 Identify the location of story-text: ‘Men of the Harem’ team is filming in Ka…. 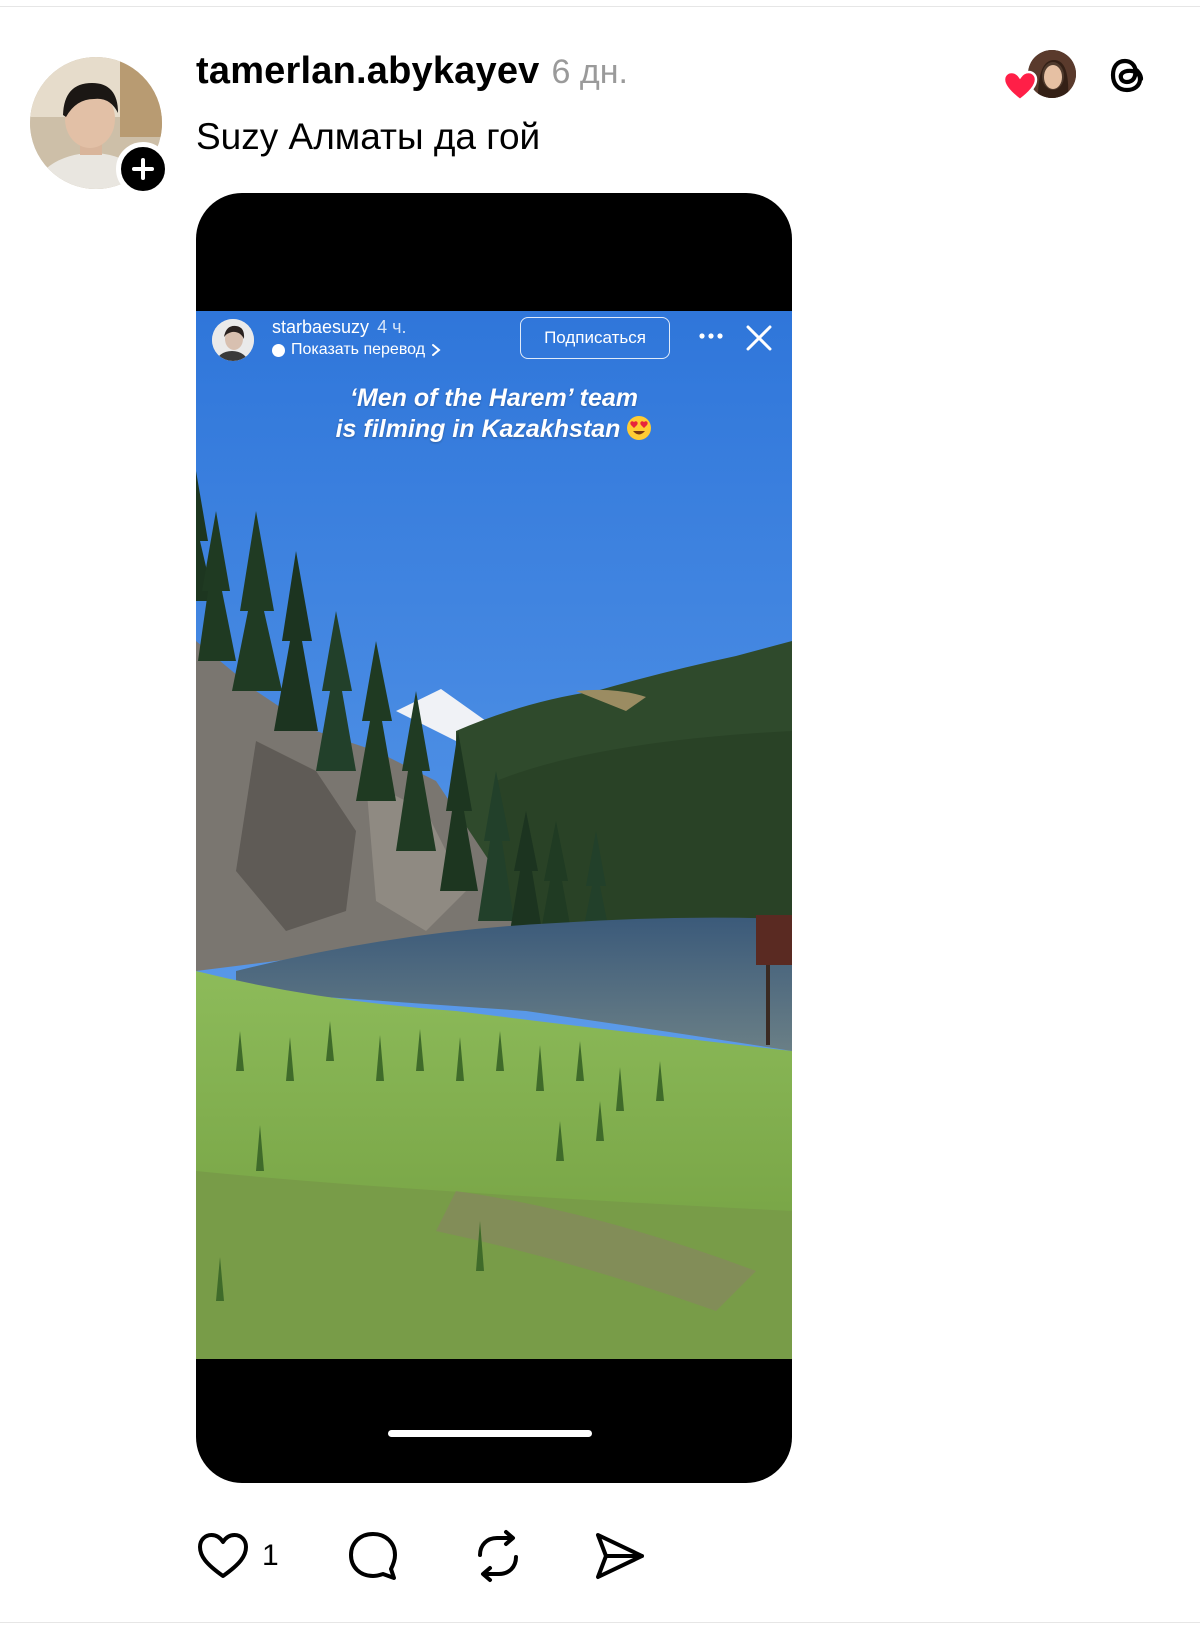
(494, 414).